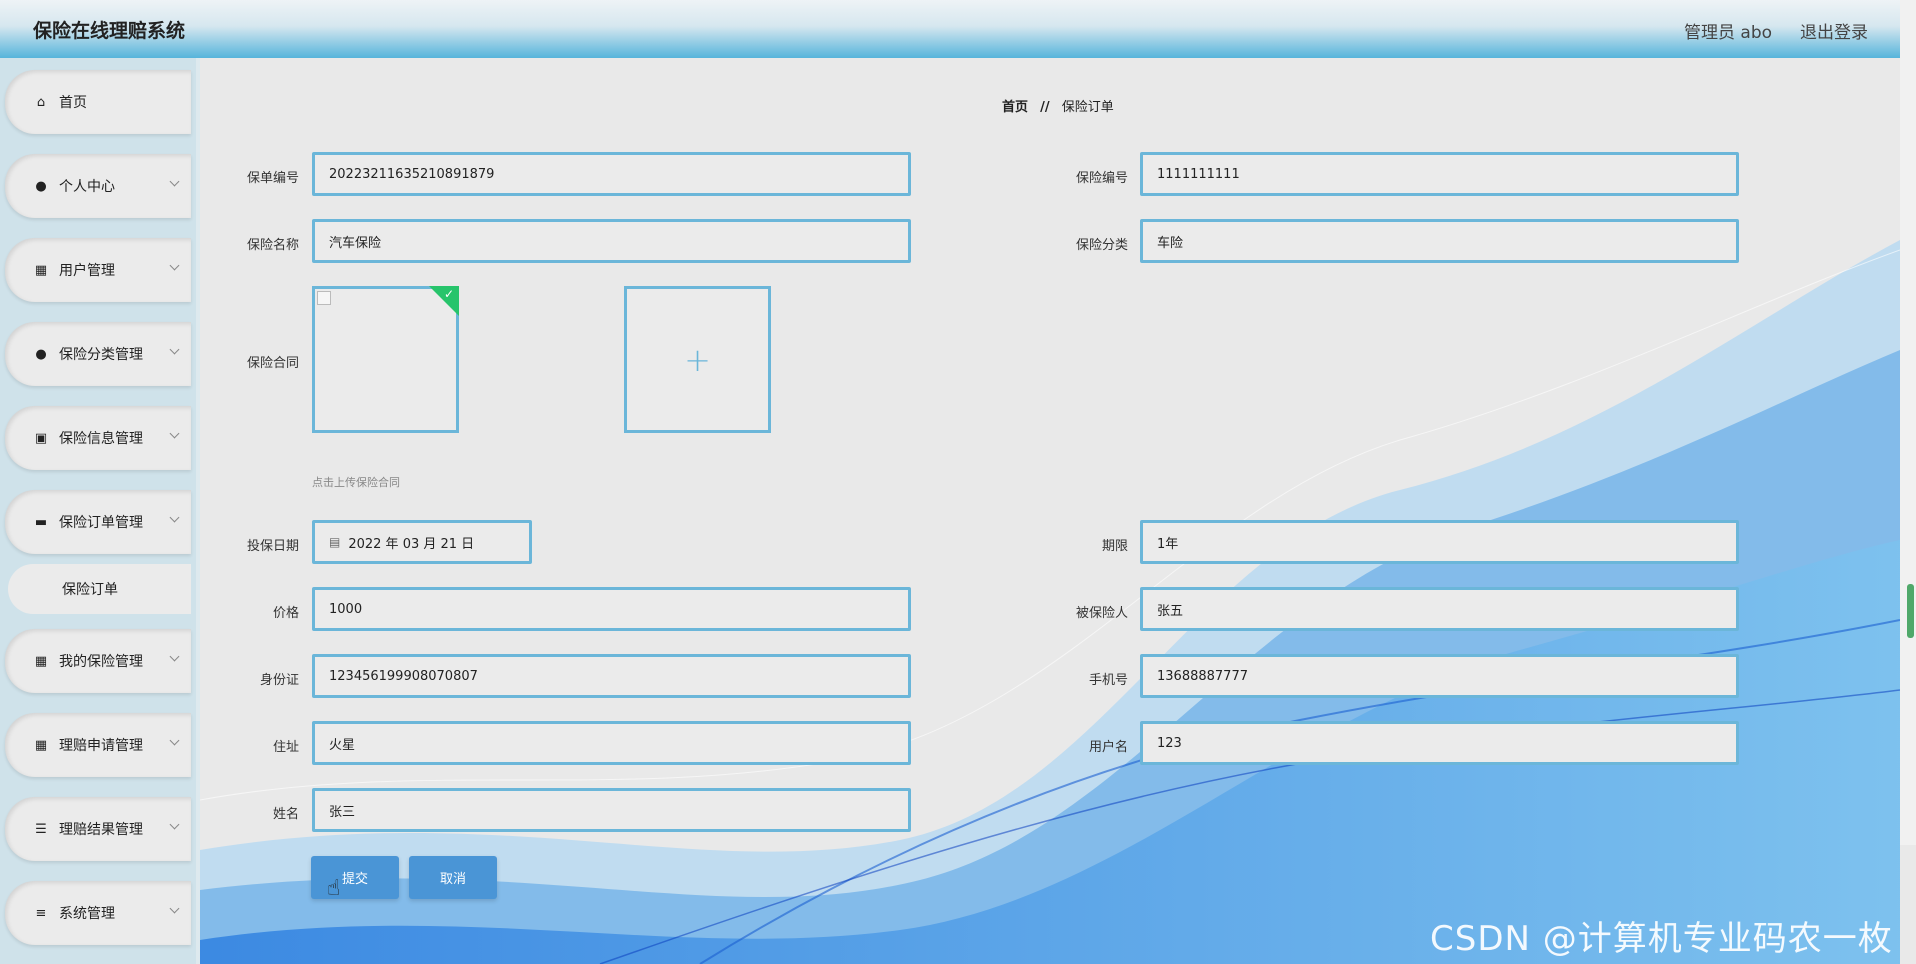  Describe the element at coordinates (41, 102) in the screenshot. I see `home-icon: ⌂` at that location.